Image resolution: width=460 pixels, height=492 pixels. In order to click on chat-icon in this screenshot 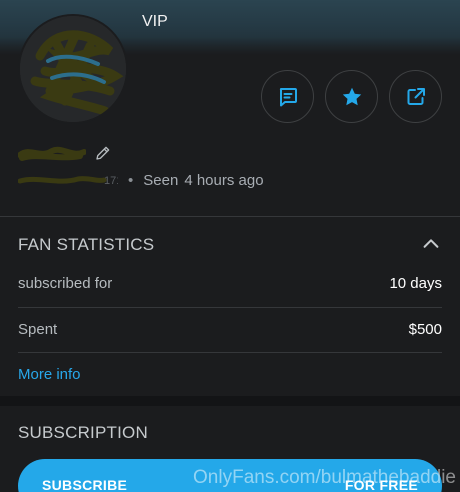, I will do `click(288, 96)`.